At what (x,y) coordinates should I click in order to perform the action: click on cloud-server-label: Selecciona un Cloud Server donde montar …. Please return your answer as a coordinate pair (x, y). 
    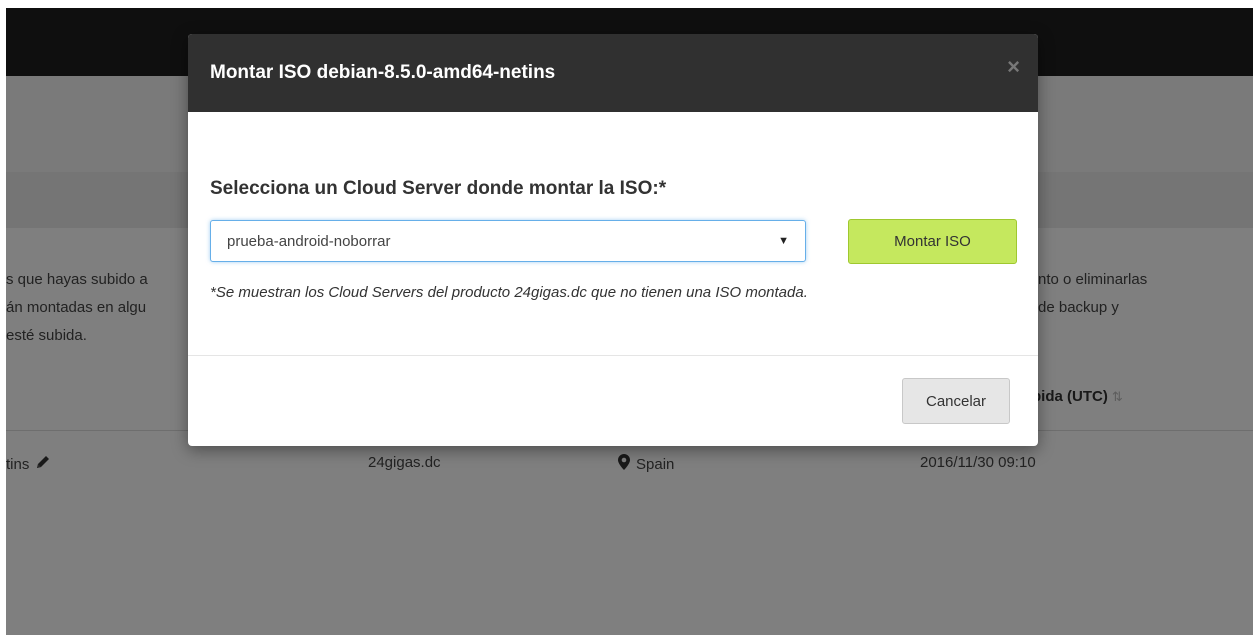
    Looking at the image, I should click on (438, 188).